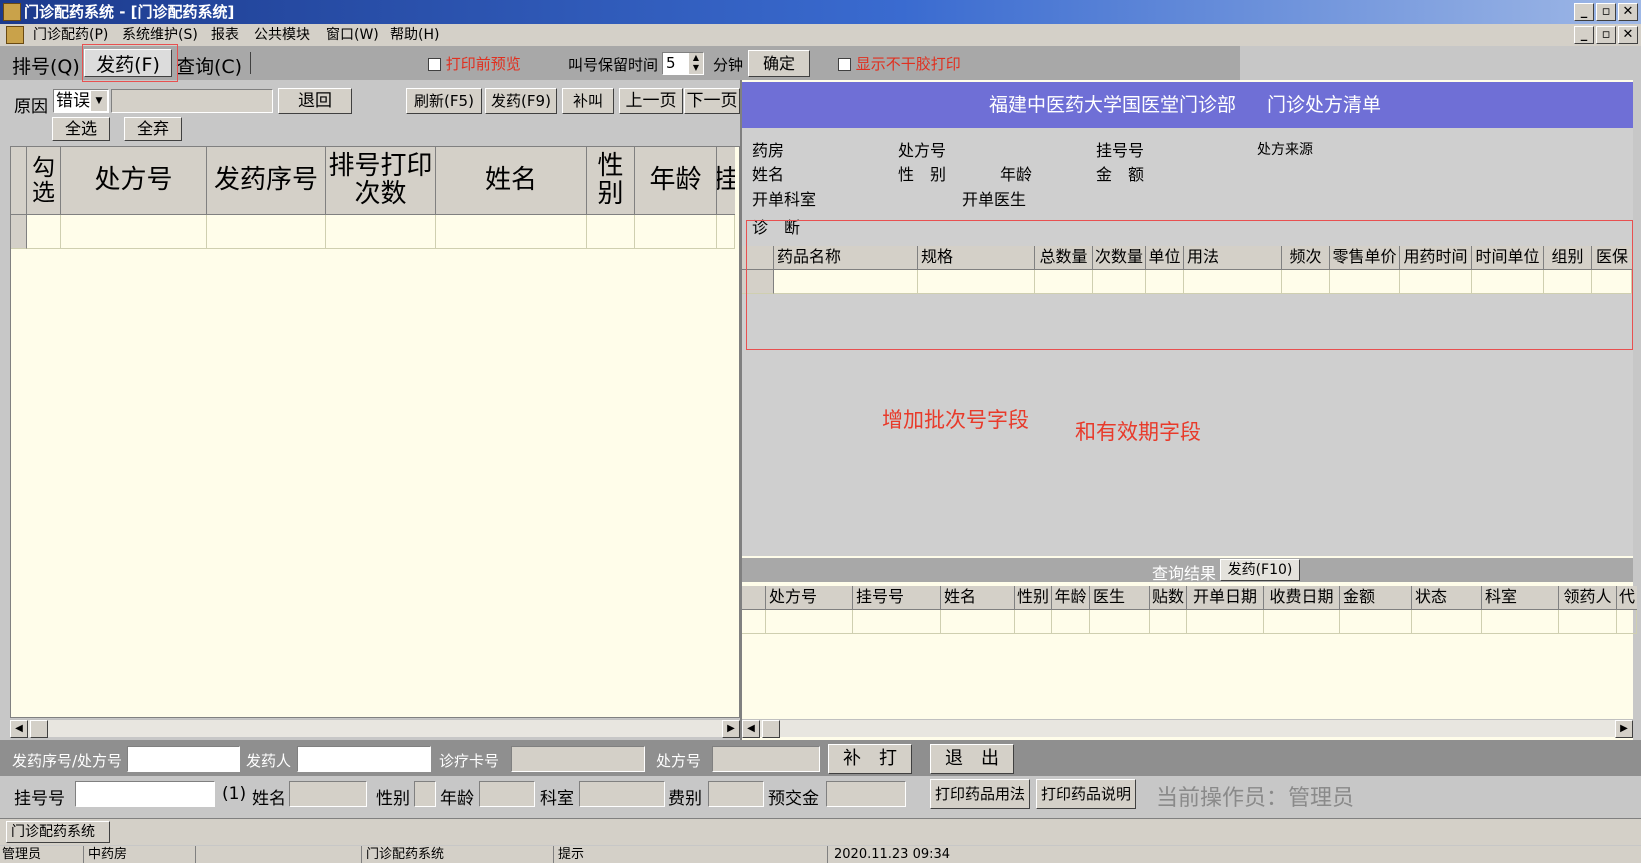 The width and height of the screenshot is (1641, 863). I want to click on prev-page-button: 上一页, so click(651, 101).